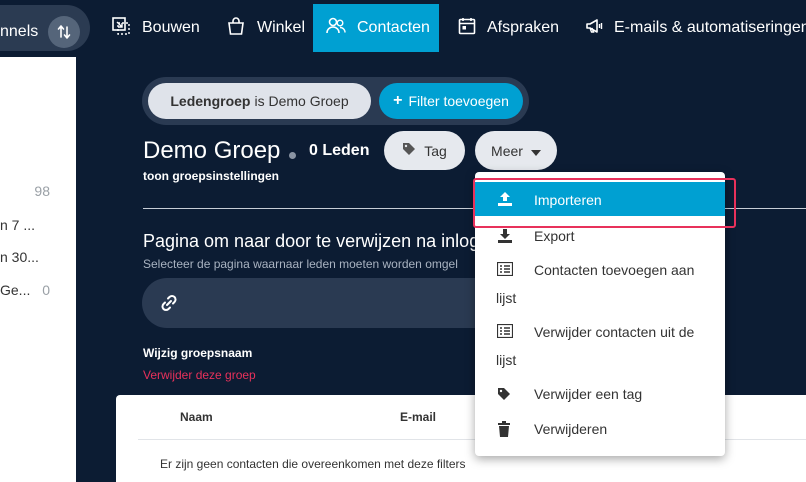 This screenshot has height=482, width=806. What do you see at coordinates (507, 150) in the screenshot?
I see `more-label: Meer` at bounding box center [507, 150].